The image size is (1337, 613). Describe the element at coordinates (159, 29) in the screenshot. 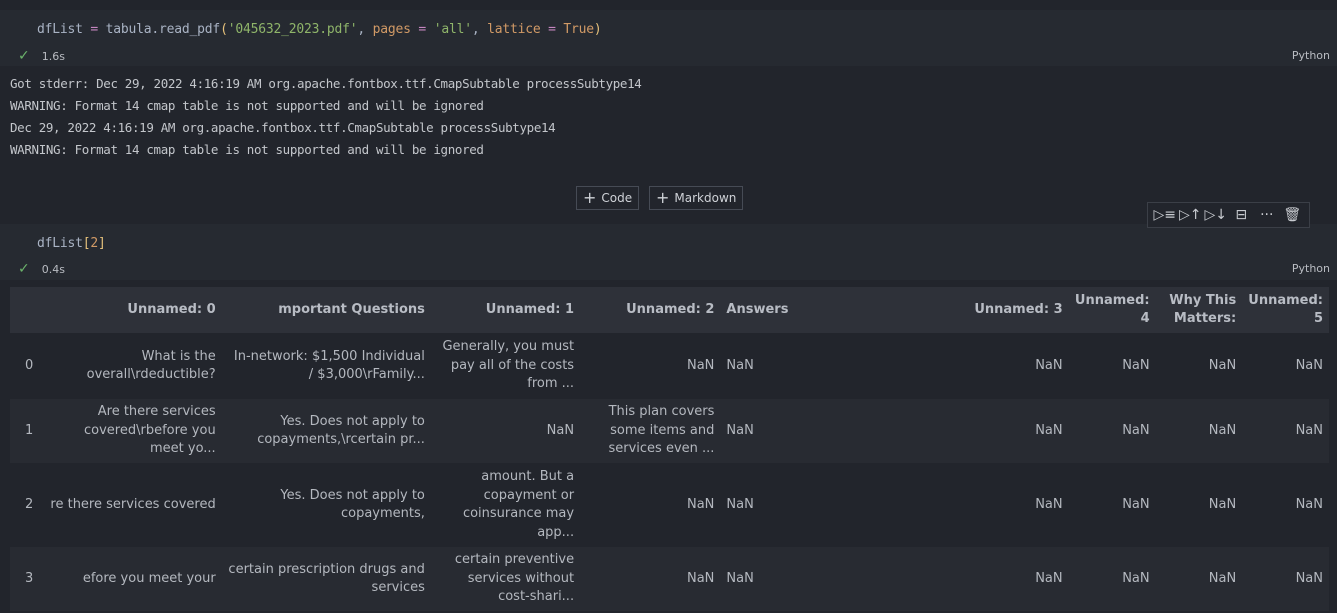

I see `code-token: tabula.read_pdf` at that location.